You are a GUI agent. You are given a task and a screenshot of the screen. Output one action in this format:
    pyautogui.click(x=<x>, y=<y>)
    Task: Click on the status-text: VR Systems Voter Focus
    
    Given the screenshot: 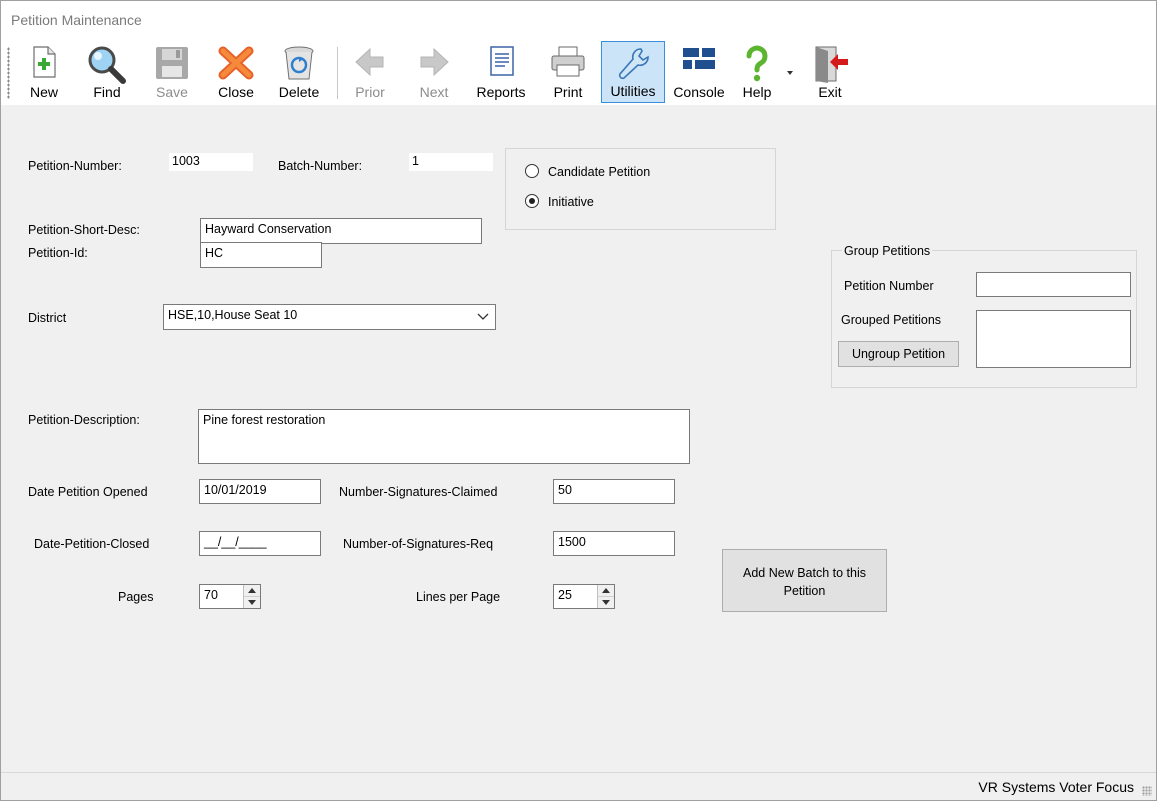 What is the action you would take?
    pyautogui.click(x=1056, y=787)
    